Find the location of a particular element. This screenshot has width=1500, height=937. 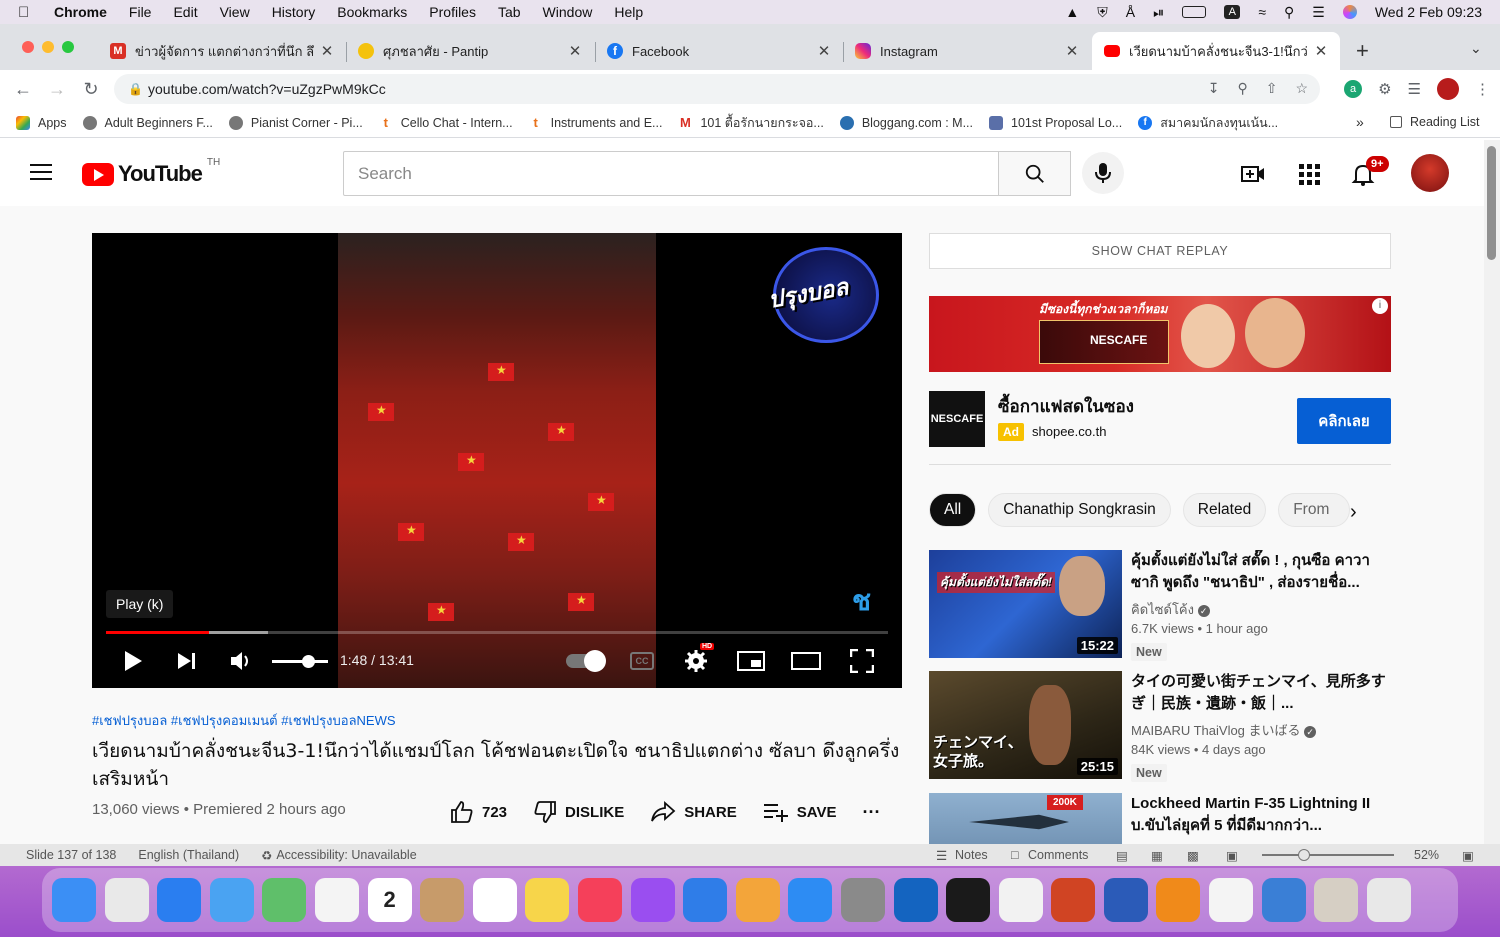

menu-profiles: Profiles is located at coordinates (452, 12).